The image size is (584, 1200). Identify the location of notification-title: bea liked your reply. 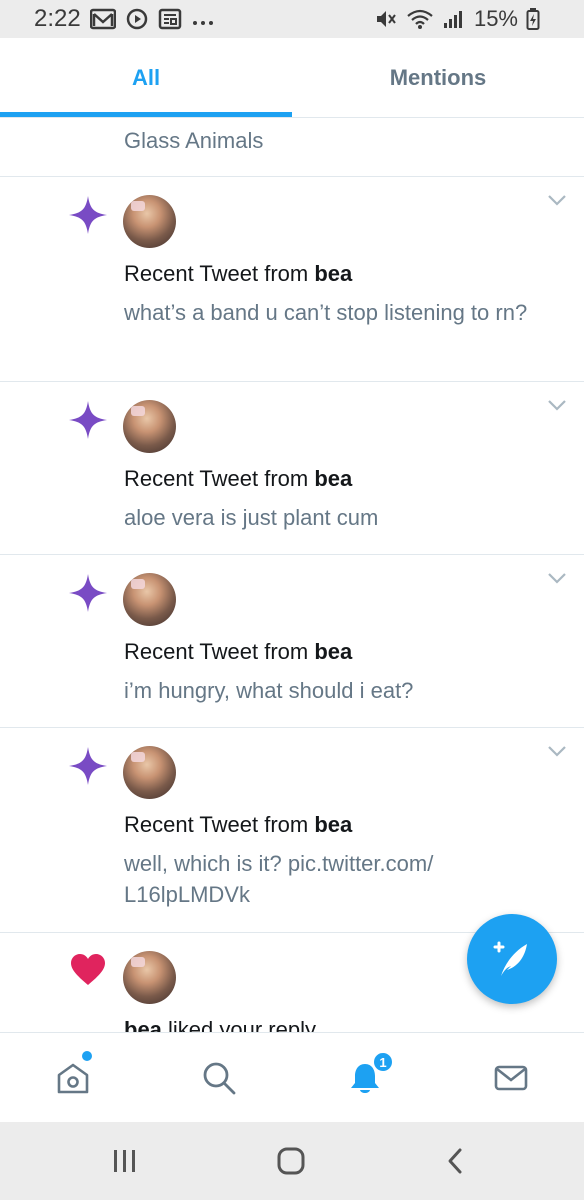
(220, 1024).